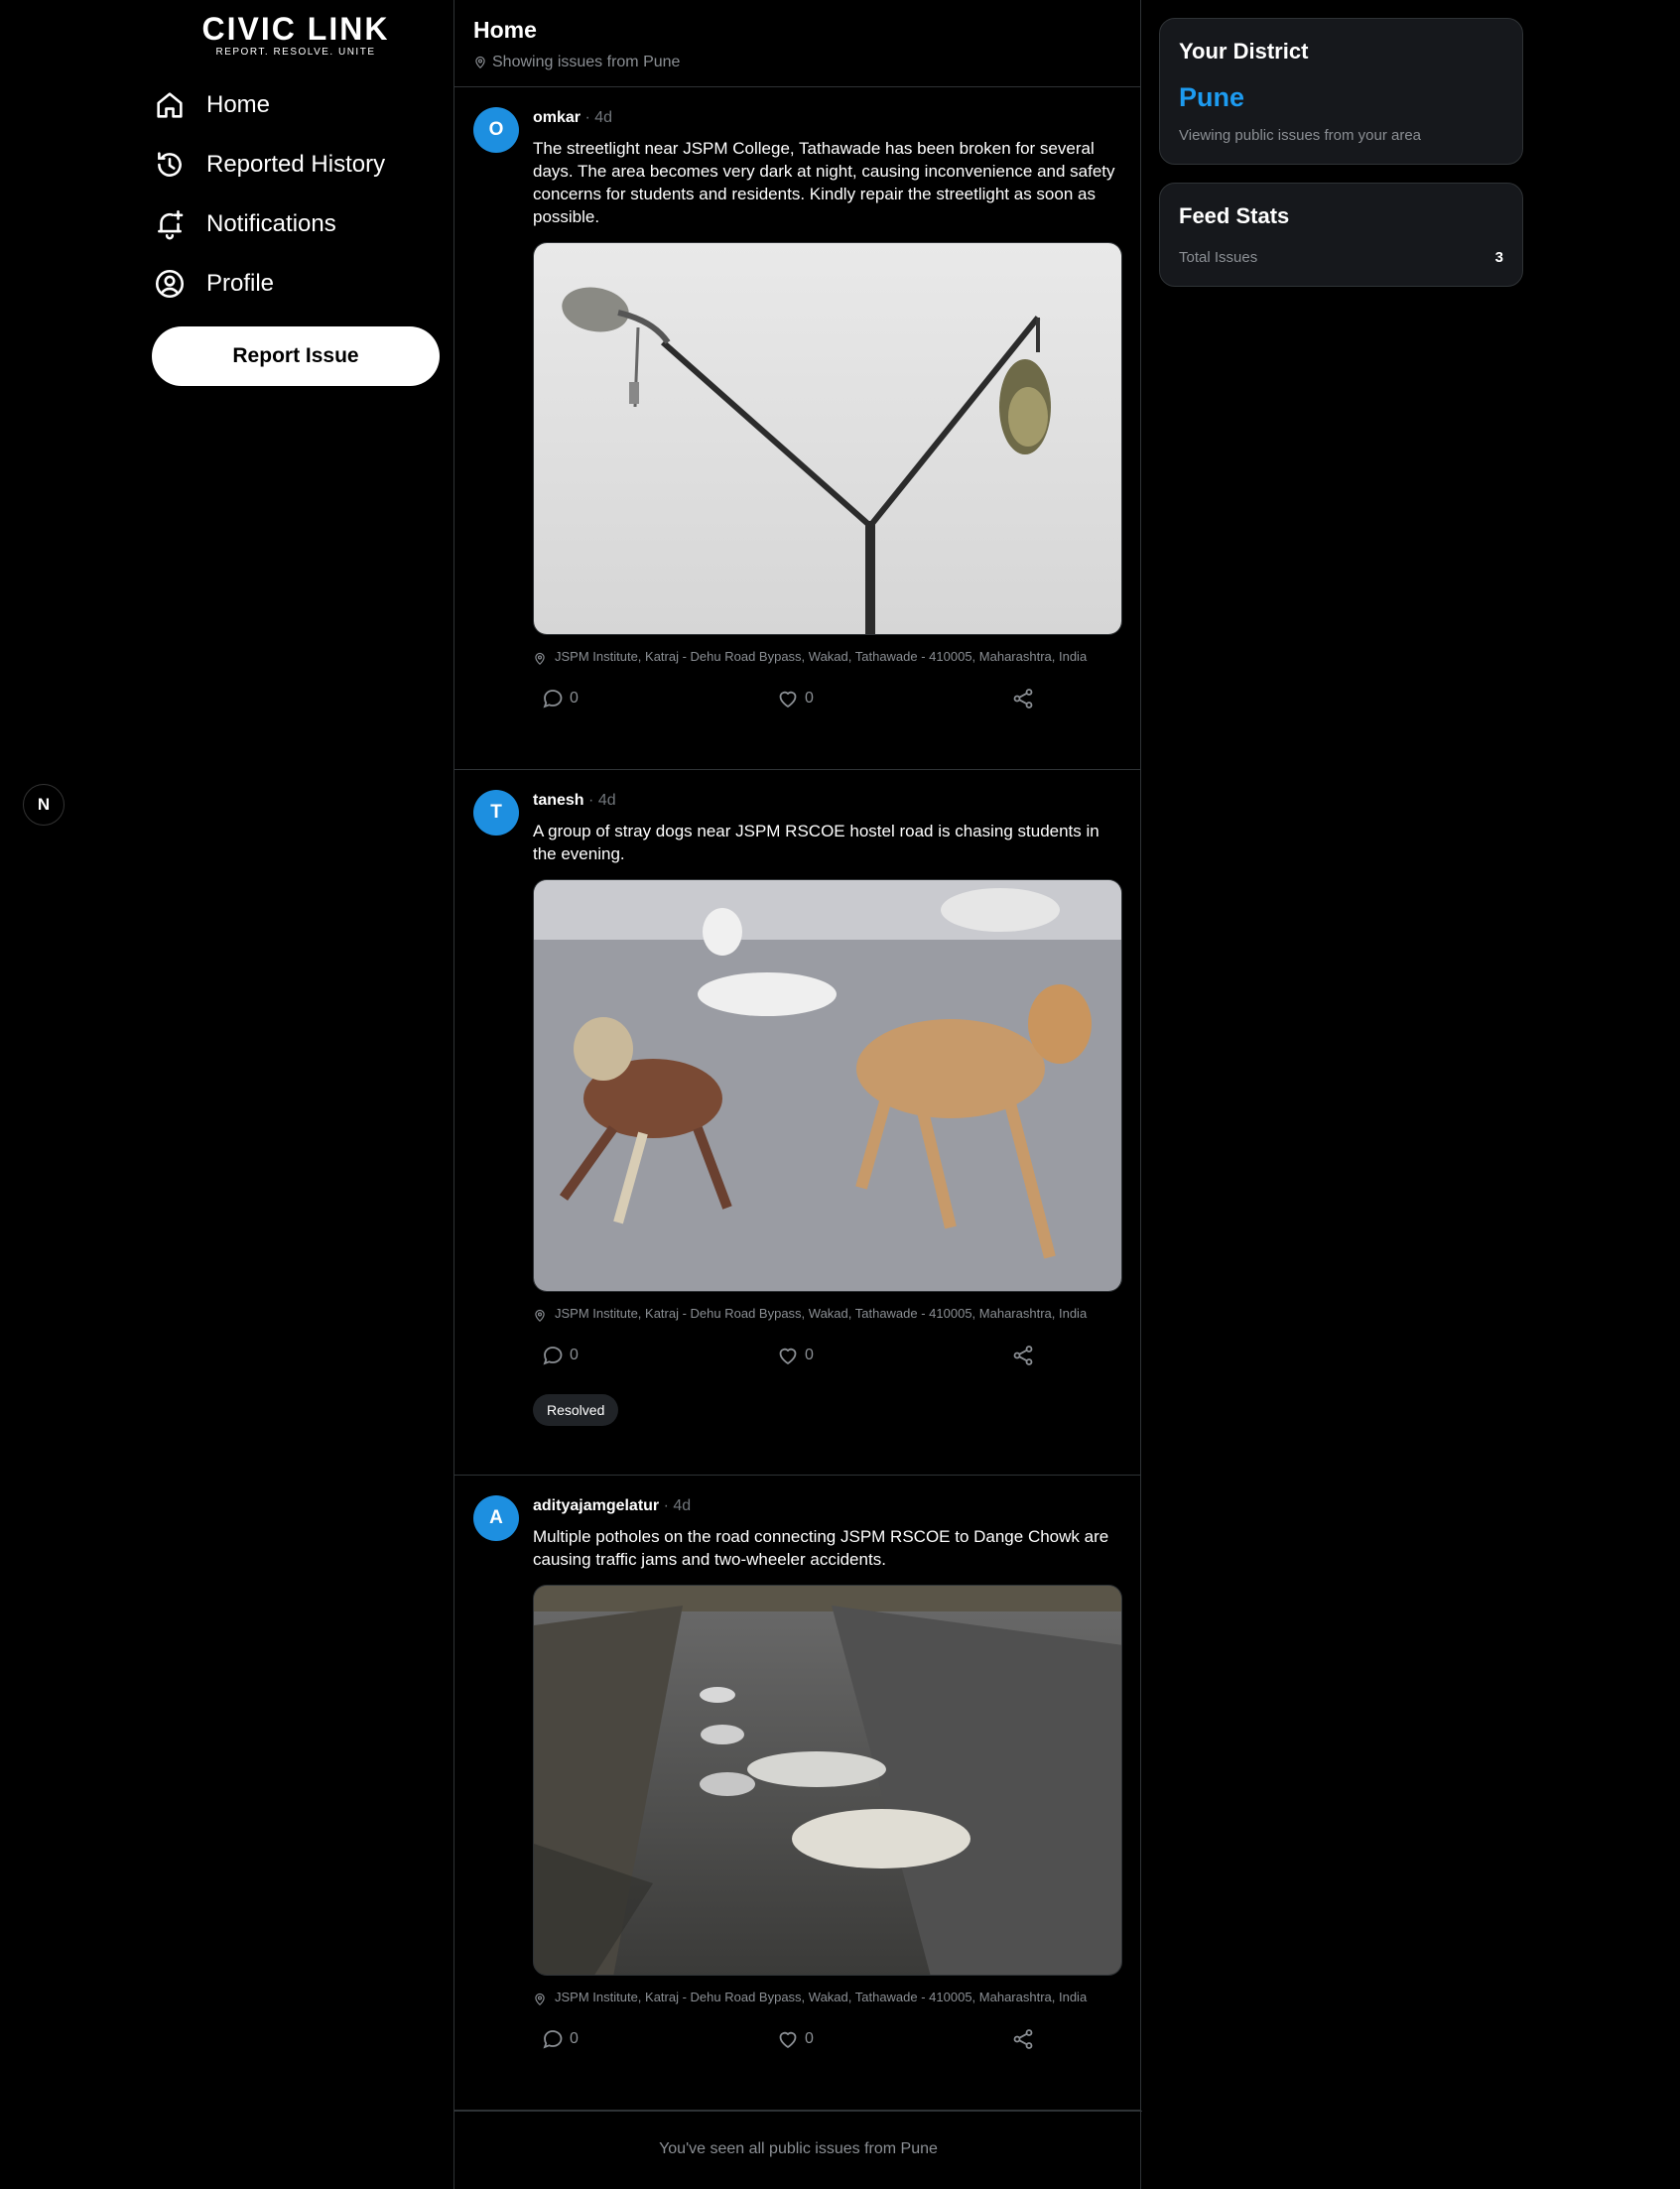 This screenshot has height=2189, width=1680. I want to click on post-meta: adityajamgelatur · 4d, so click(827, 1507).